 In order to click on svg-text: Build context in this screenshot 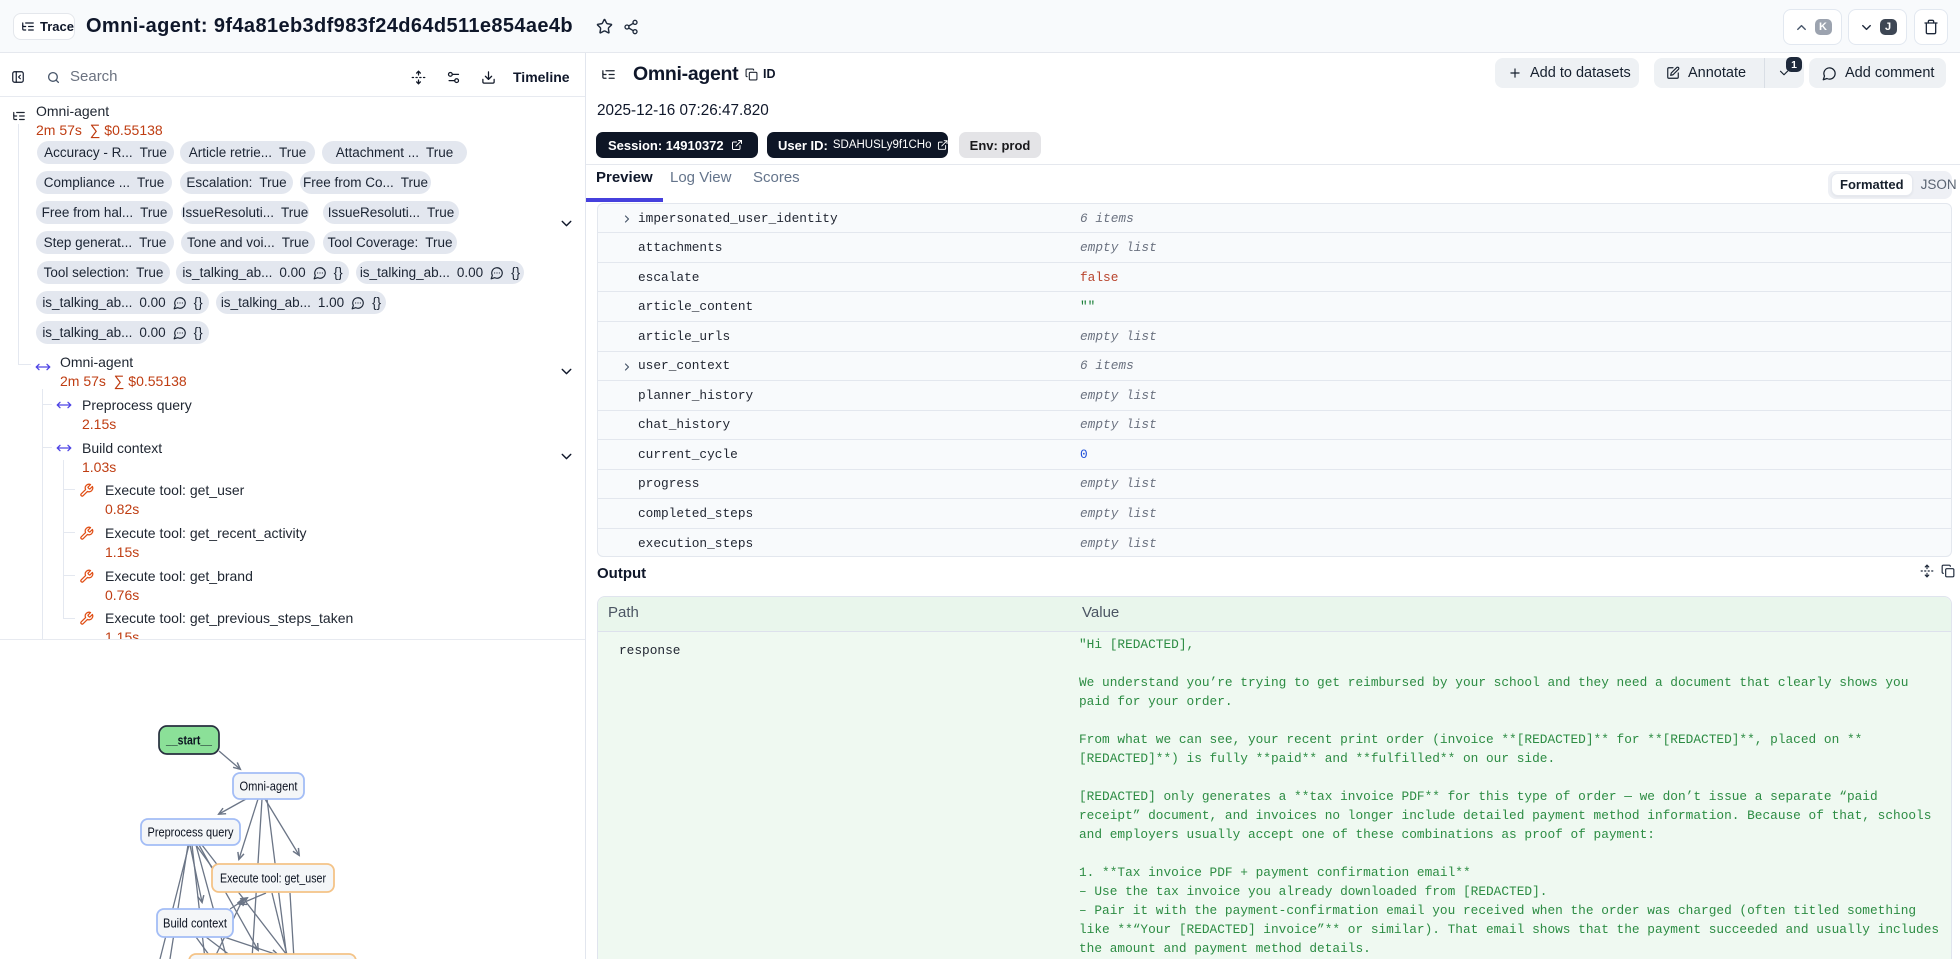, I will do `click(195, 923)`.